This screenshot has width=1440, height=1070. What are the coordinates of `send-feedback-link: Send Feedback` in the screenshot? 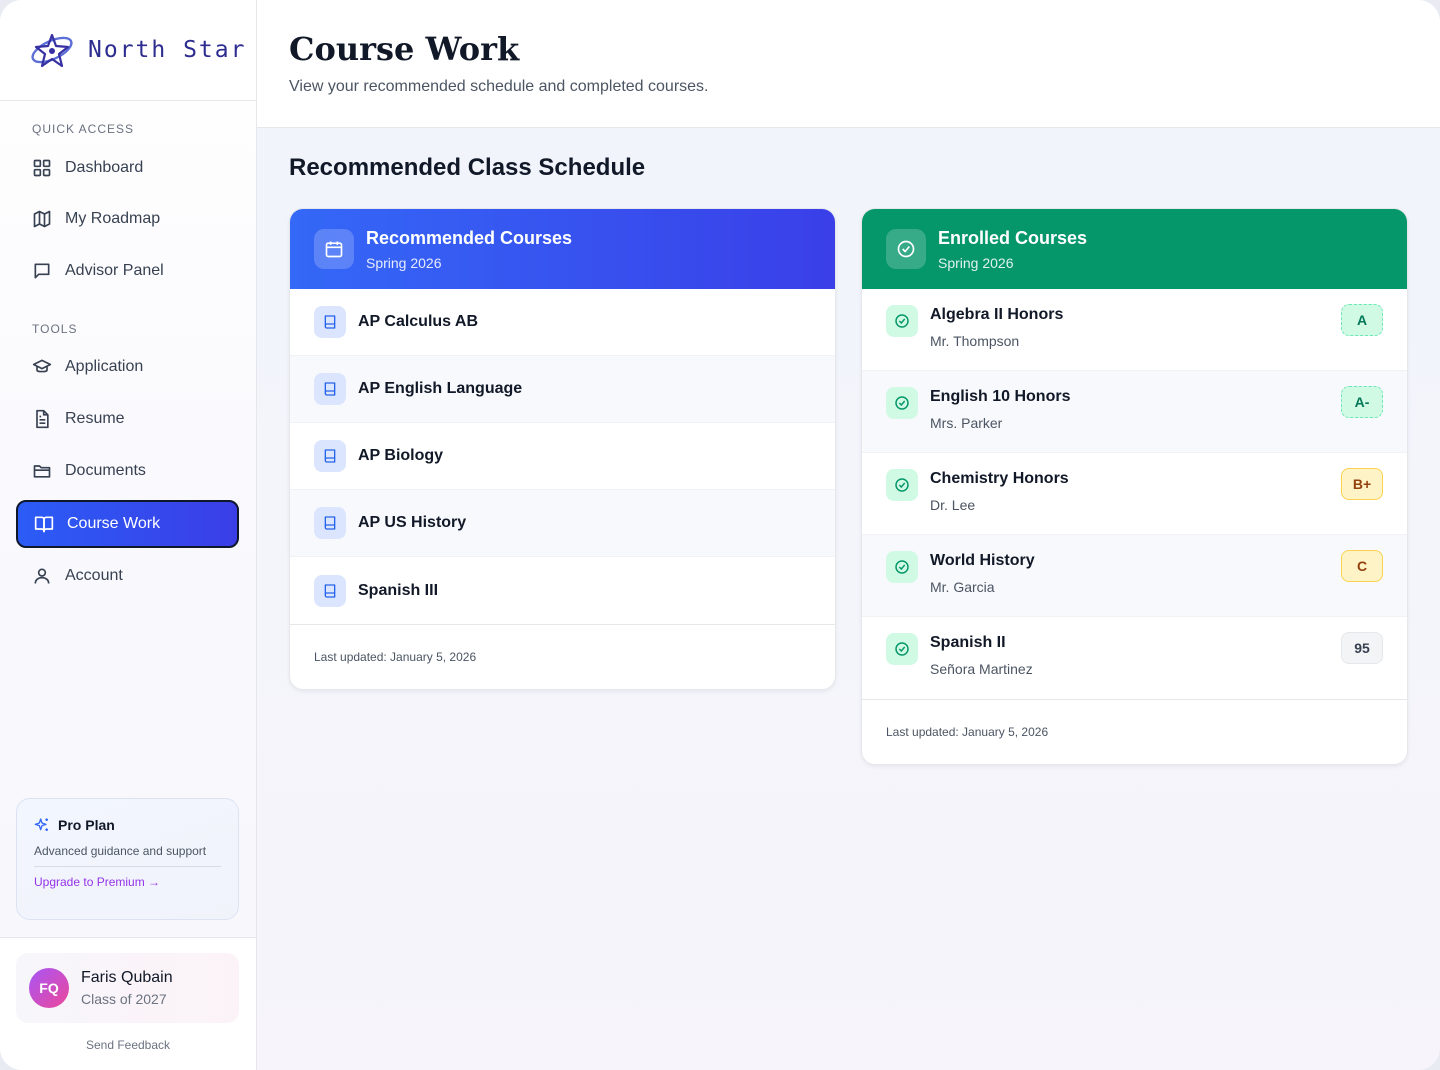 It's located at (128, 1045).